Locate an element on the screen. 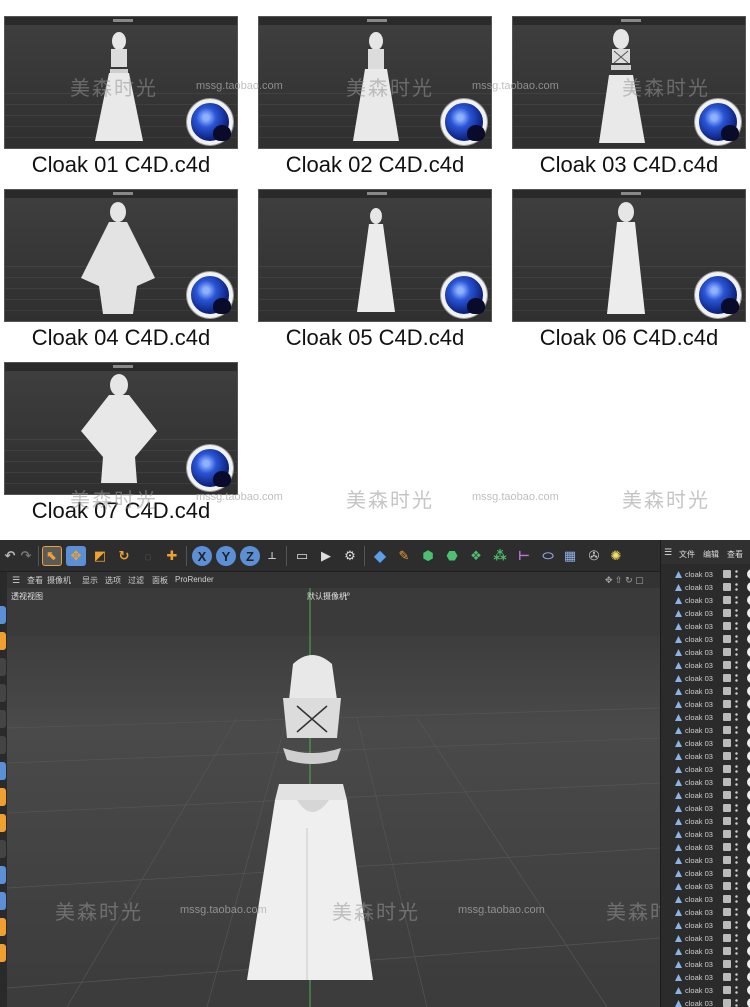  camera-icon: ✇ is located at coordinates (594, 556).